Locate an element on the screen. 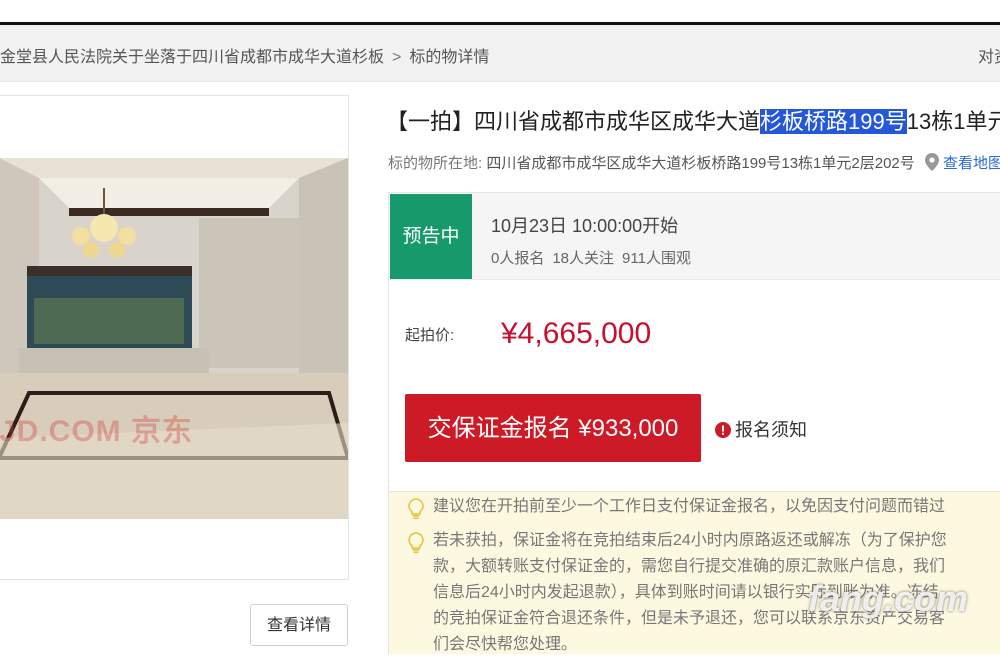 This screenshot has width=1000, height=658. title-suffix: 13栋1单元2层 is located at coordinates (953, 121).